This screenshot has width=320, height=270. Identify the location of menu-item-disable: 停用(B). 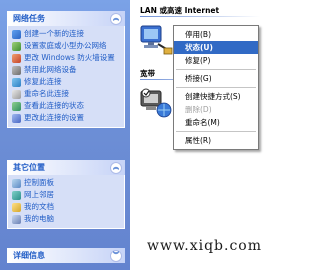
(216, 34).